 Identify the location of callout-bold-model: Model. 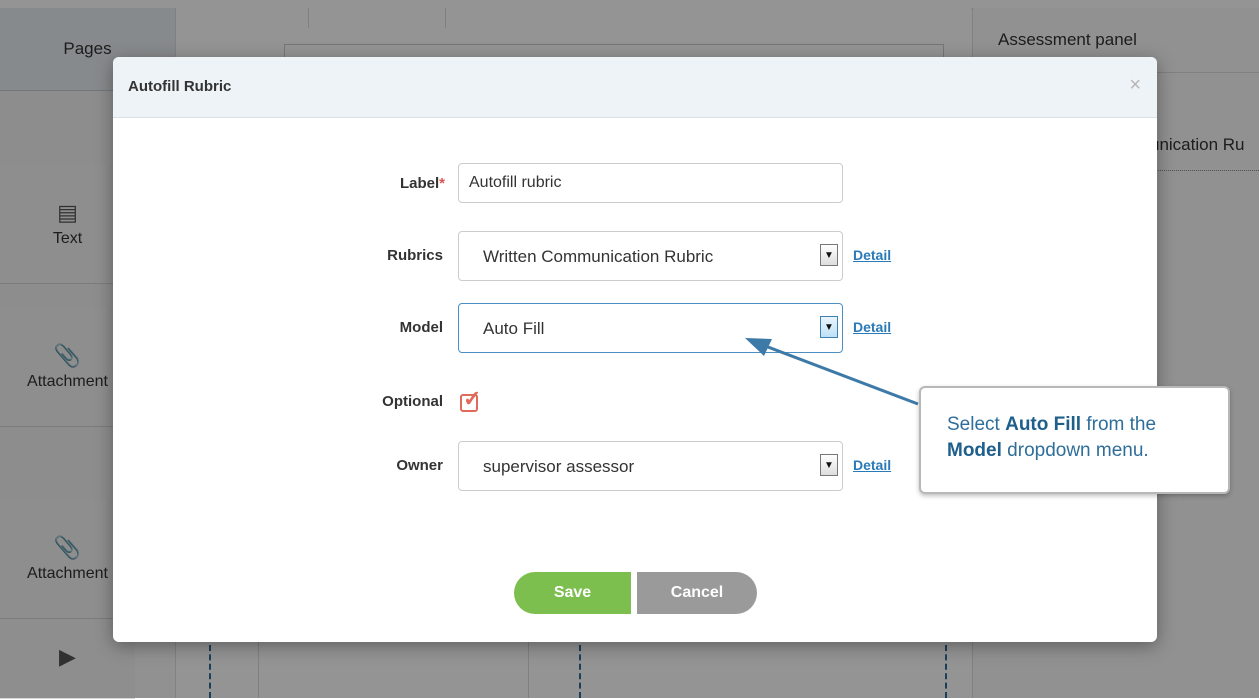
(974, 450).